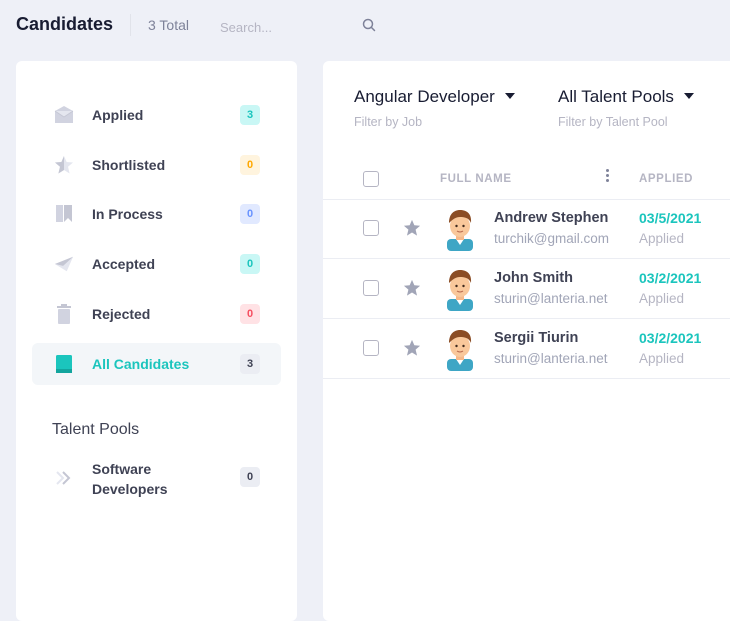  I want to click on sidebar-item-label: Rejected, so click(121, 314).